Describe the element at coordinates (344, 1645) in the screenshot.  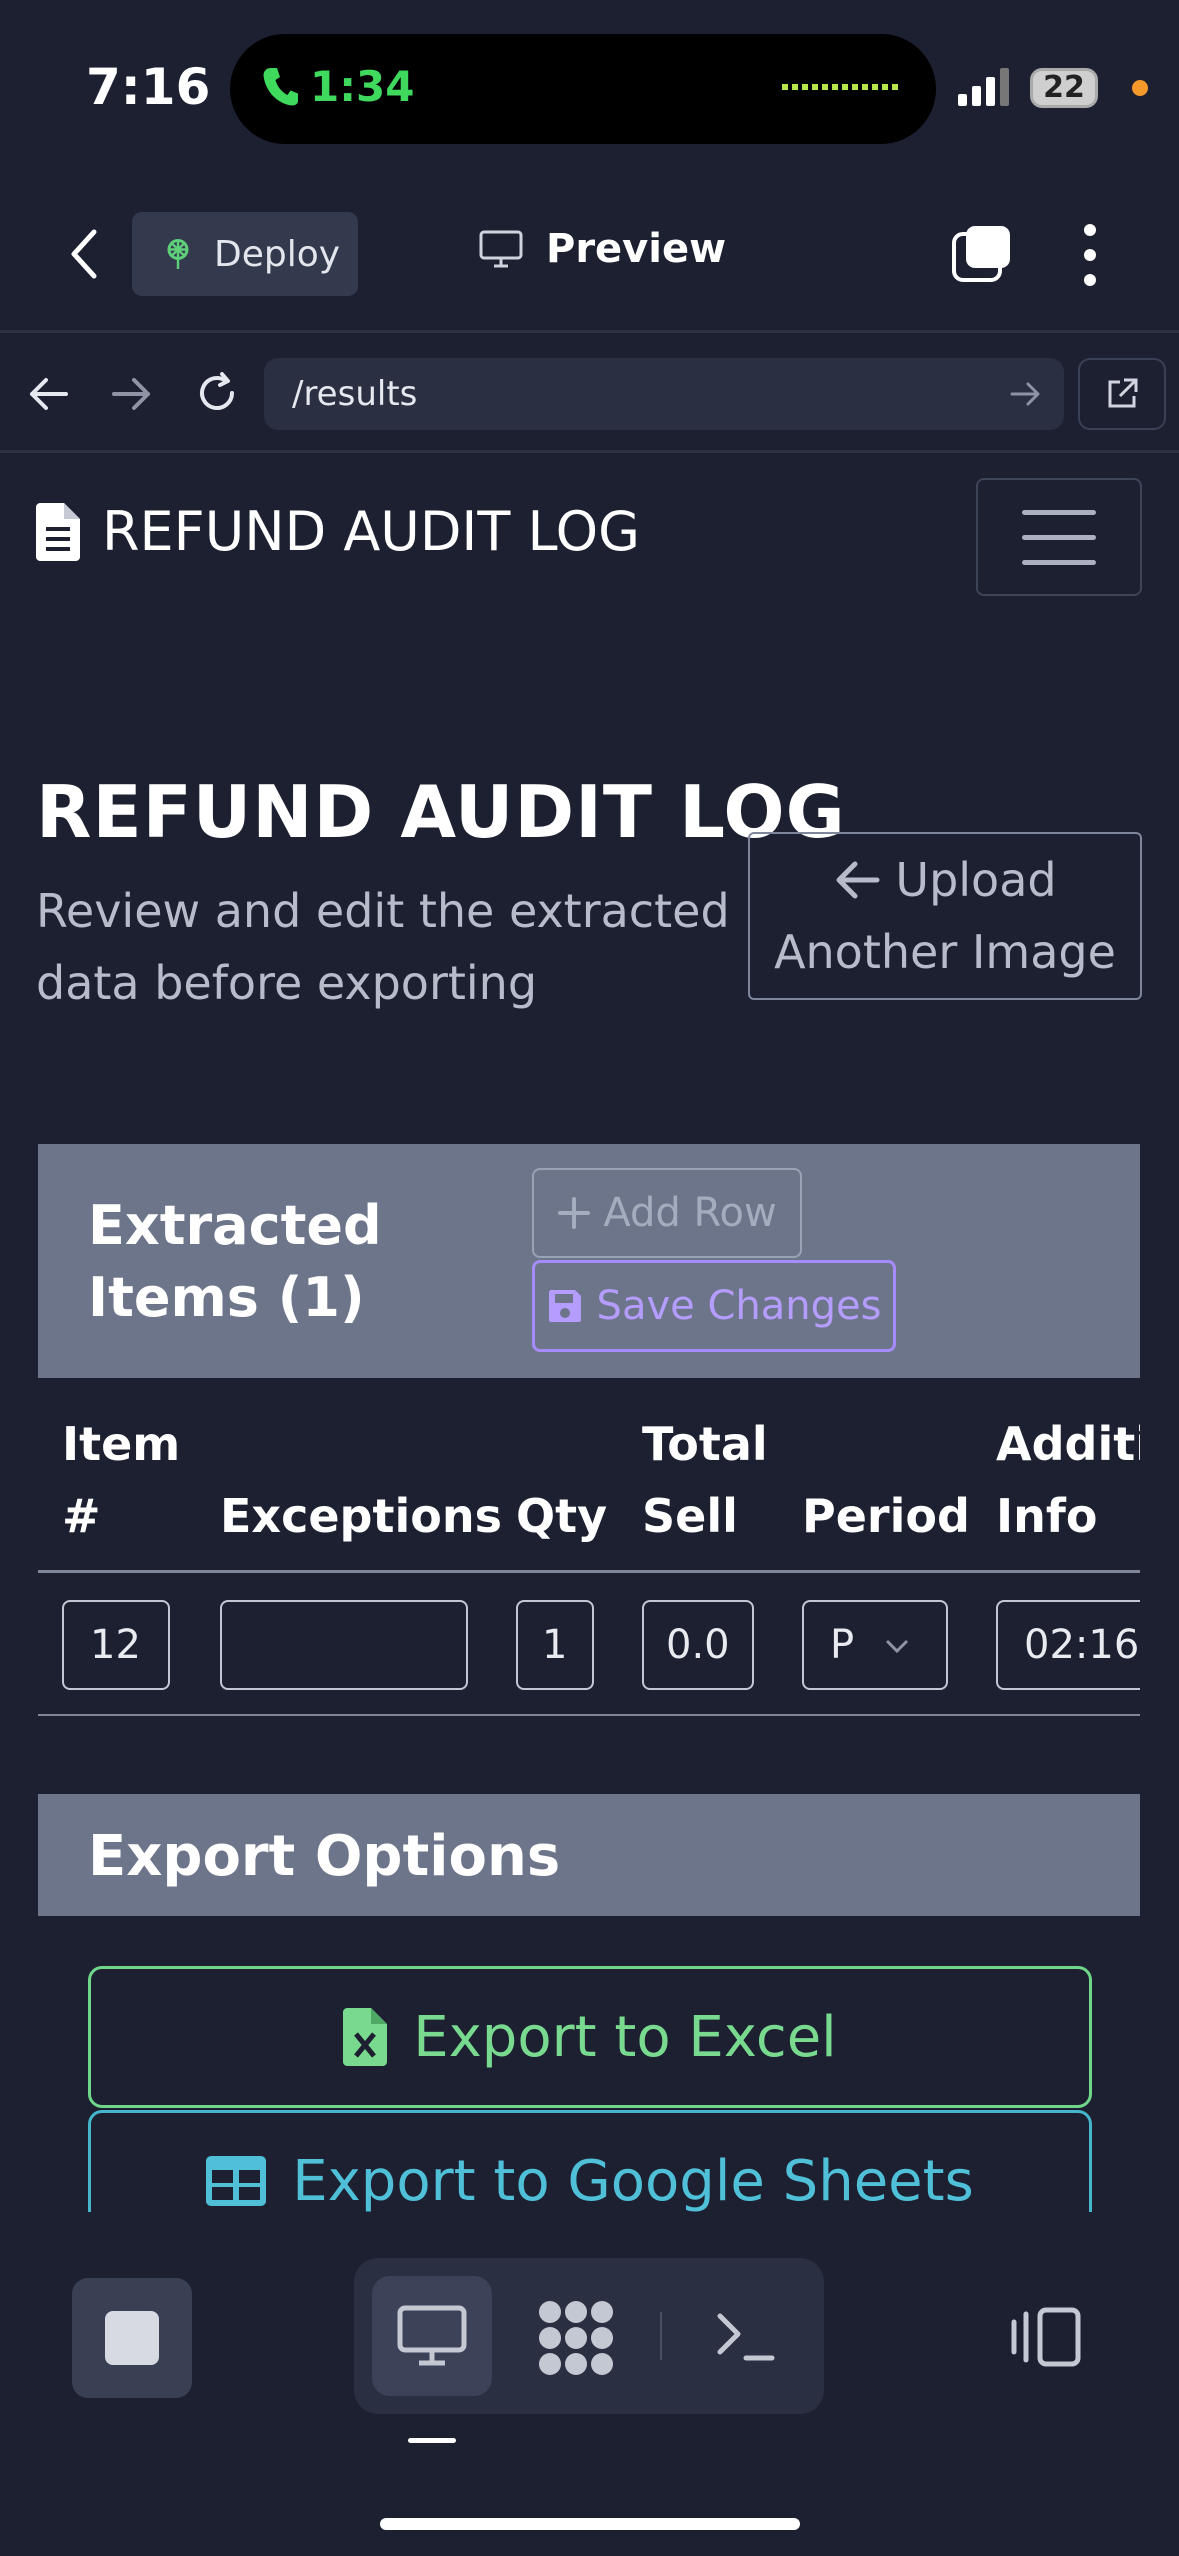
I see `exceptions-input` at that location.